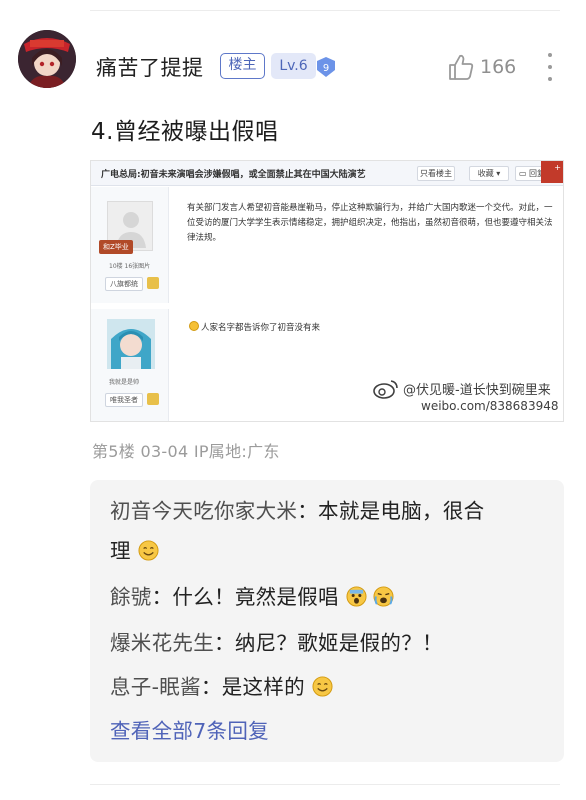  I want to click on user2-pill: 唯我圣者, so click(124, 400).